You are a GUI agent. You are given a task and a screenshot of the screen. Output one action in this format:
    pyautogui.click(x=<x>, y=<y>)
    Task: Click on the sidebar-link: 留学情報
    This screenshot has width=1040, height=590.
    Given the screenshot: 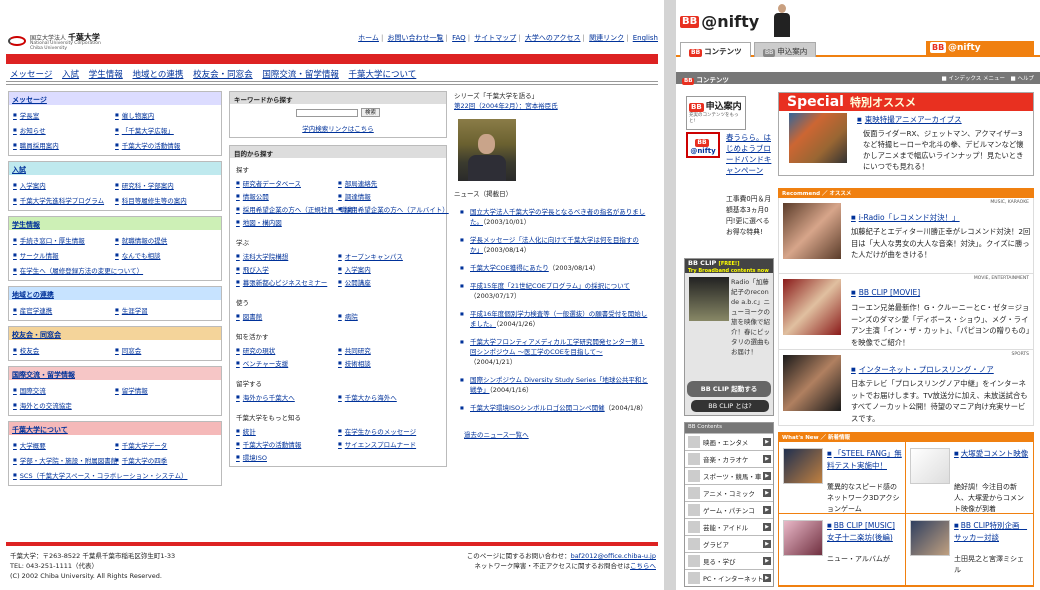 What is the action you would take?
    pyautogui.click(x=166, y=390)
    